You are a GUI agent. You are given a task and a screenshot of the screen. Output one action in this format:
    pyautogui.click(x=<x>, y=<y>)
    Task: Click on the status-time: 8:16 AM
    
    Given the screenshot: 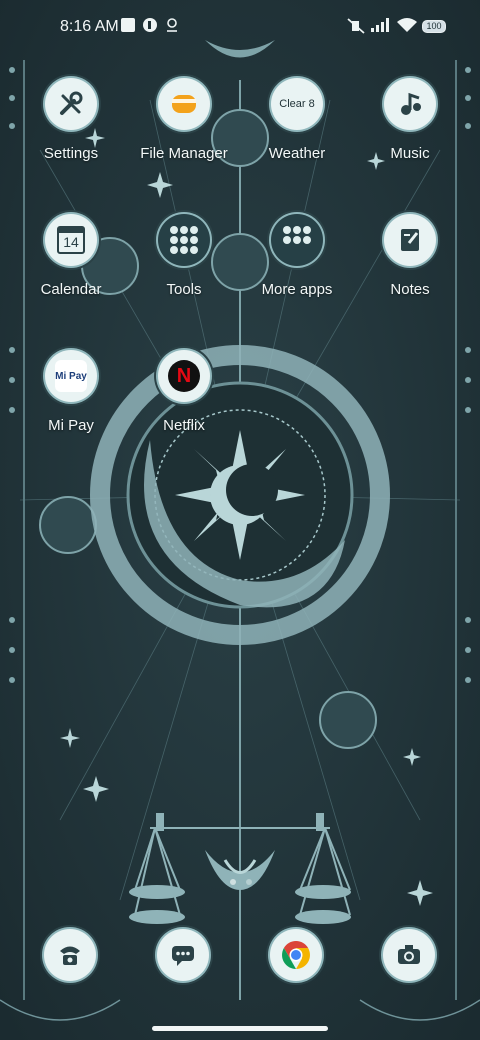 What is the action you would take?
    pyautogui.click(x=89, y=26)
    